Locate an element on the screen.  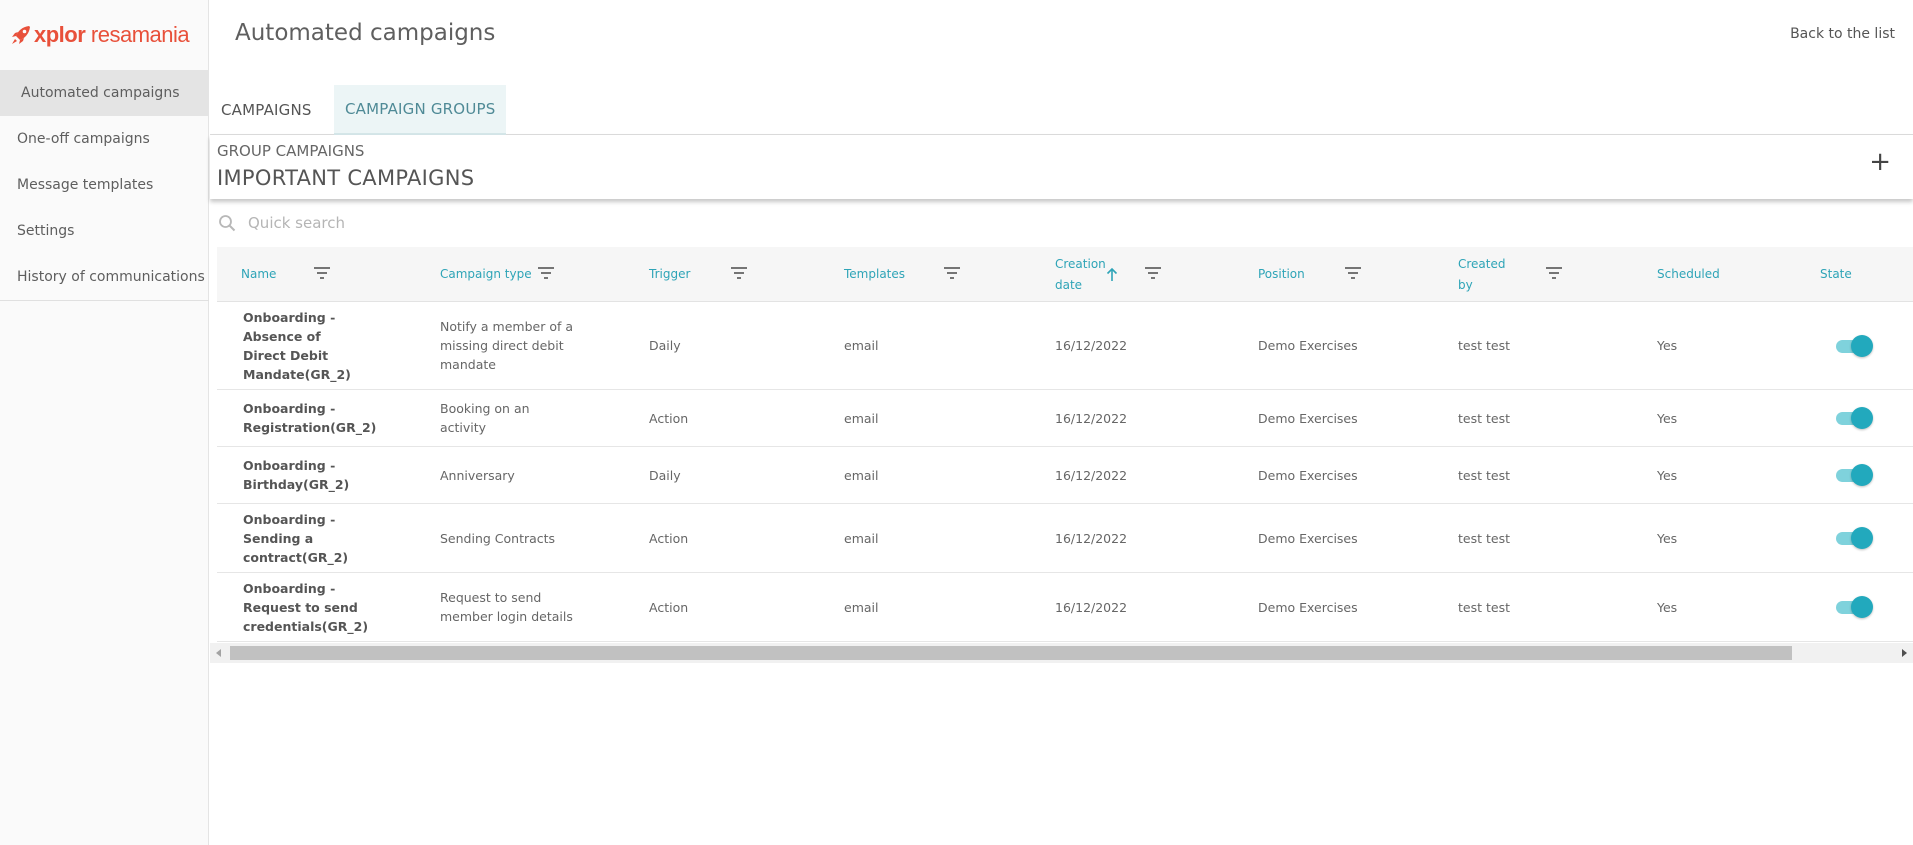
cell-campaign-type: Request to send member login details is located at coordinates (506, 607).